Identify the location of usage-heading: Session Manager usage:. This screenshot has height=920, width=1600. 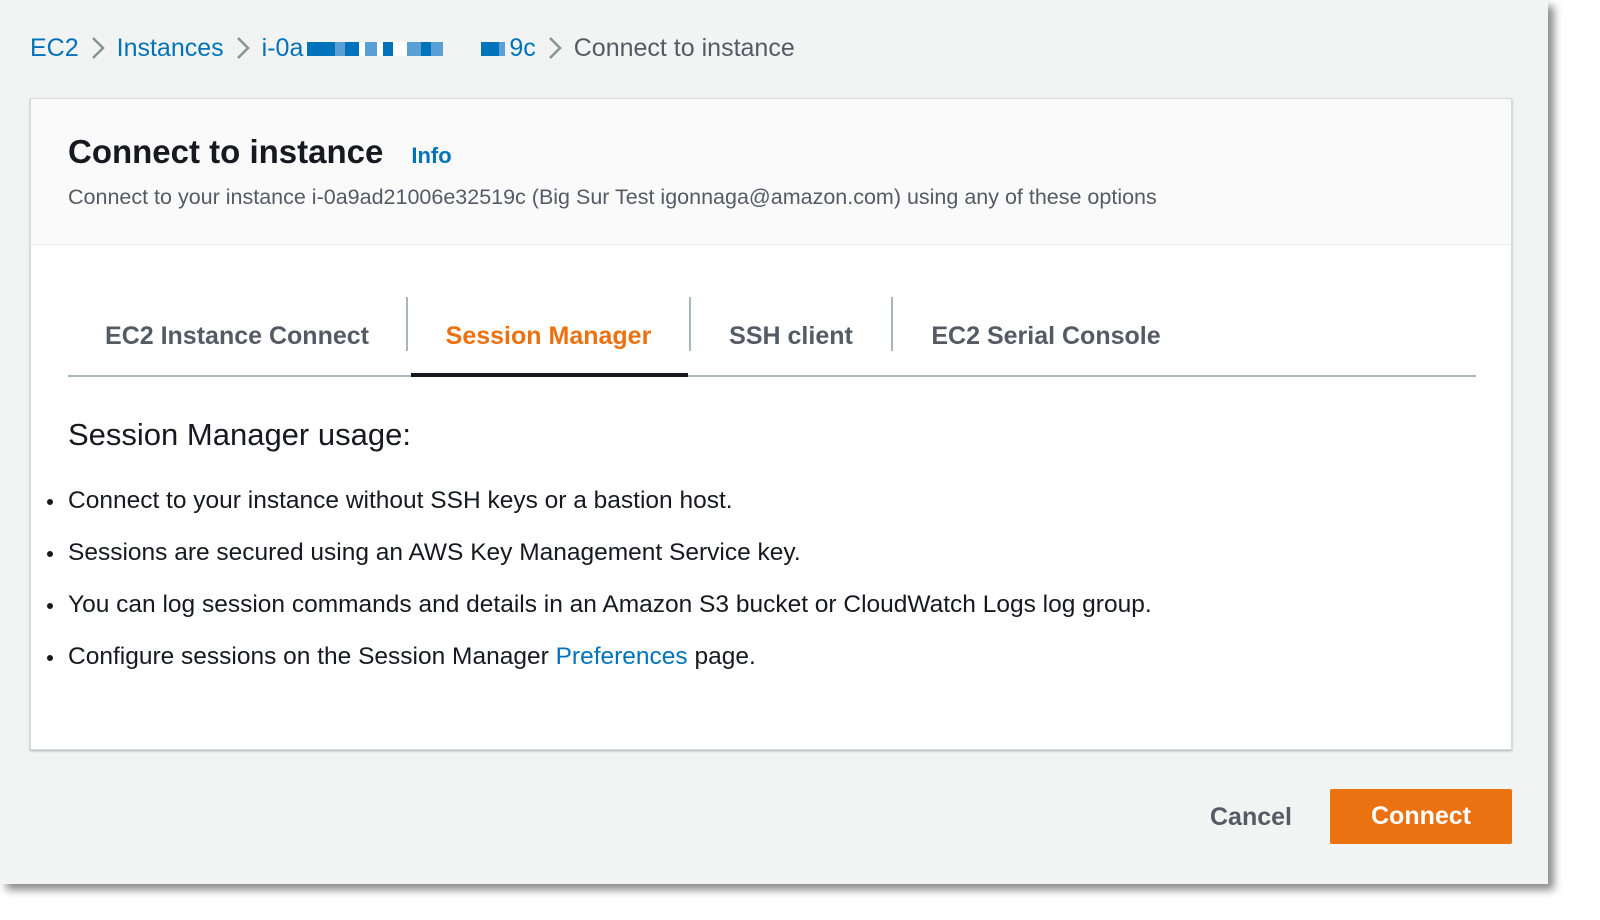
(239, 434).